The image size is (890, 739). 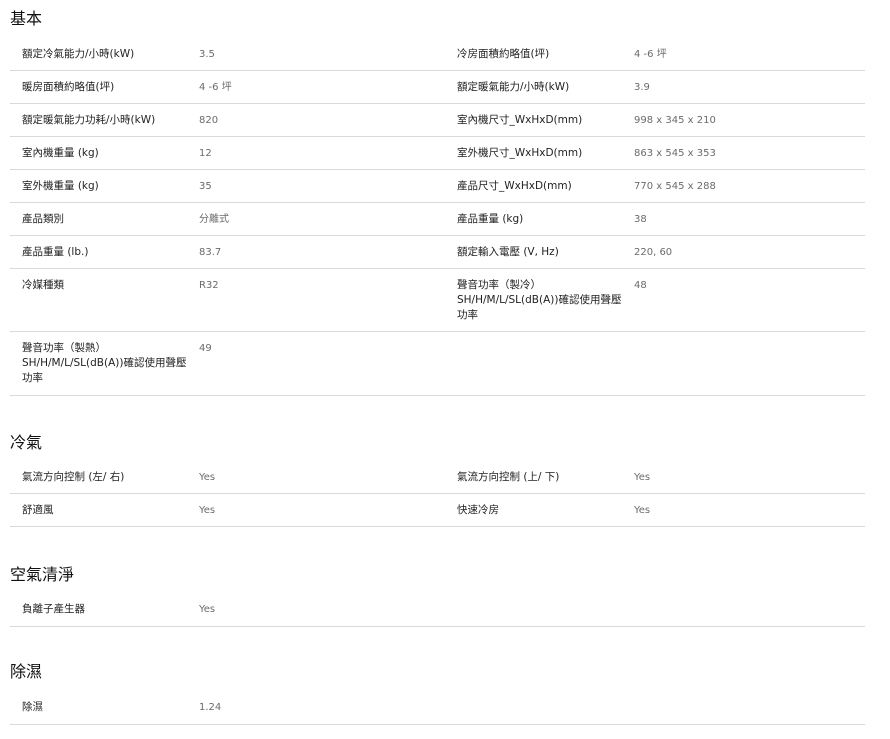 What do you see at coordinates (675, 120) in the screenshot?
I see `spec-value: 998 x 345 x 210` at bounding box center [675, 120].